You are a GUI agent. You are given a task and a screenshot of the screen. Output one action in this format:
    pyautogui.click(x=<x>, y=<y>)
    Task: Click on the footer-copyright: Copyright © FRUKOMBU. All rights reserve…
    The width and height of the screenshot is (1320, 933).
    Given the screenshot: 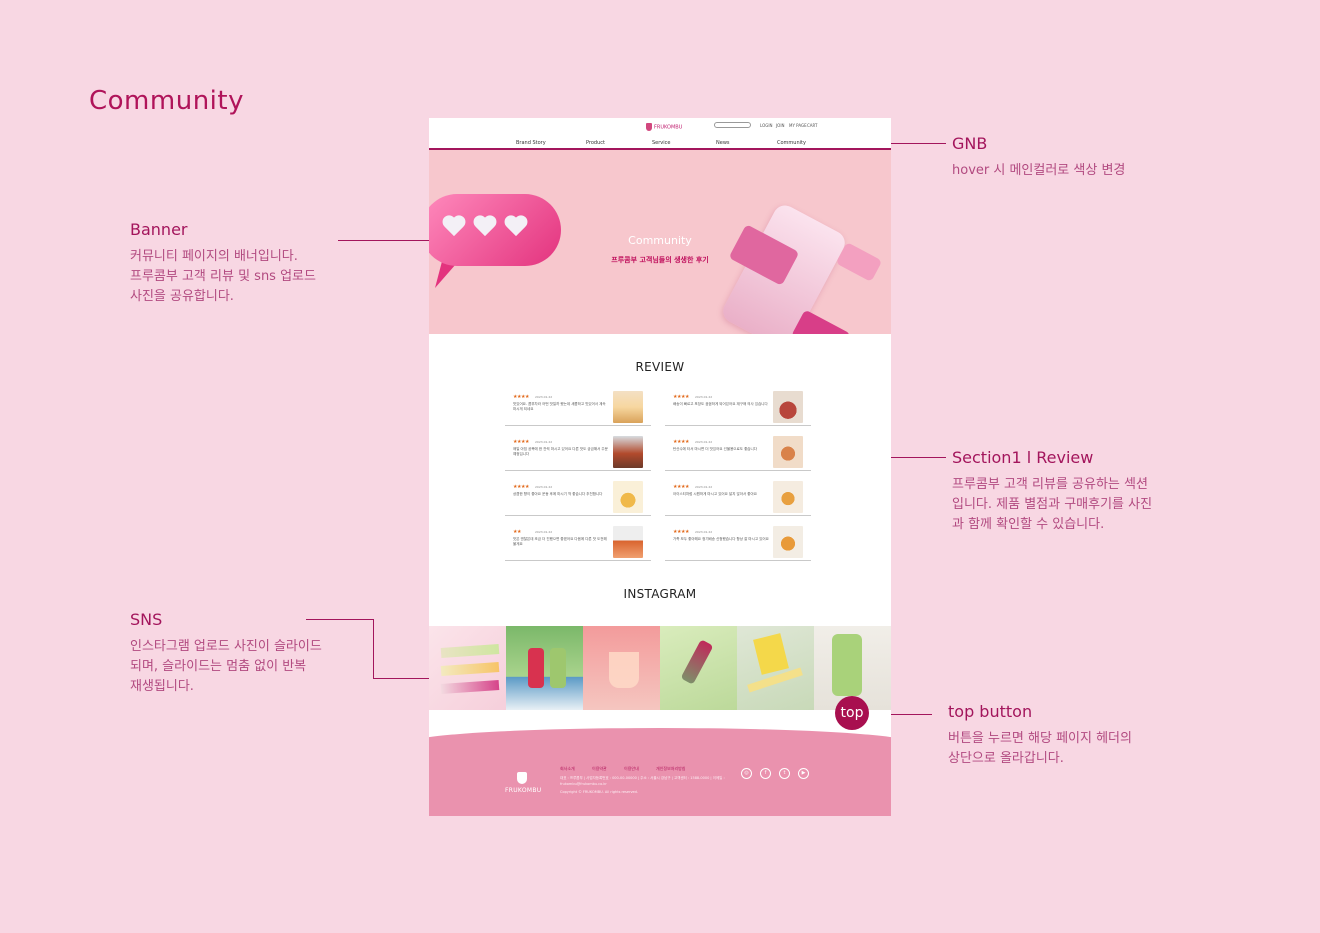 What is the action you would take?
    pyautogui.click(x=599, y=792)
    